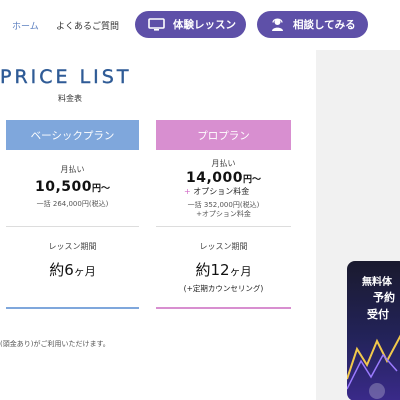 The width and height of the screenshot is (400, 400). Describe the element at coordinates (252, 180) in the screenshot. I see `pro-price-unit: 円〜` at that location.